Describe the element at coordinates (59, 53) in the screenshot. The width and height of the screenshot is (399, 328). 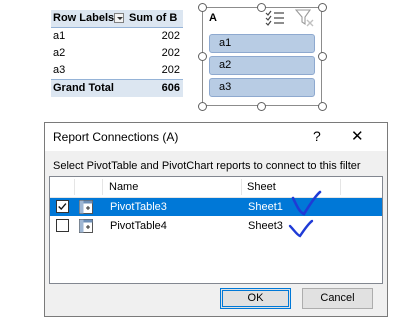
I see `pivot-row-label: a2` at that location.